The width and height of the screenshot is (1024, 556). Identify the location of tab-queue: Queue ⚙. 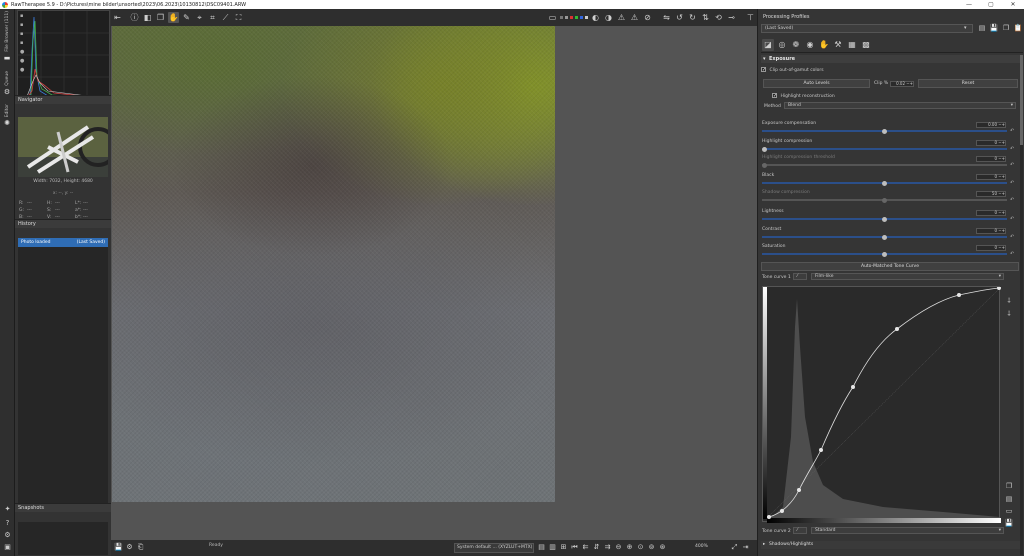
(7, 83).